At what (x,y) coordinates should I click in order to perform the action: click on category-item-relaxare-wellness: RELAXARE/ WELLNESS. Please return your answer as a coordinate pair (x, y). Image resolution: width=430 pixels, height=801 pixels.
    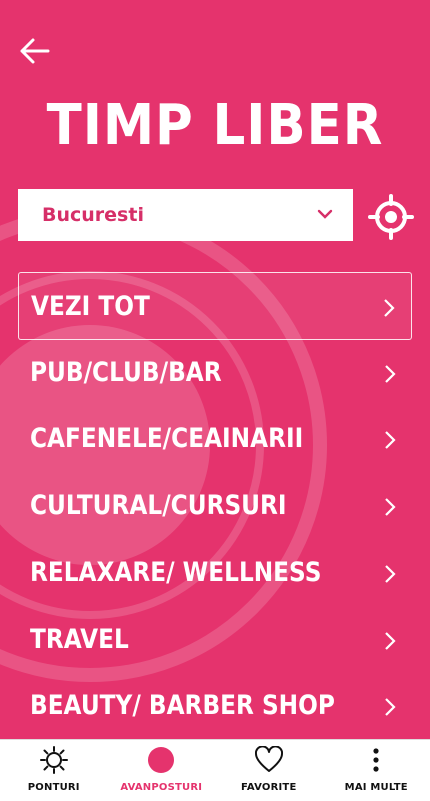
    Looking at the image, I should click on (215, 573).